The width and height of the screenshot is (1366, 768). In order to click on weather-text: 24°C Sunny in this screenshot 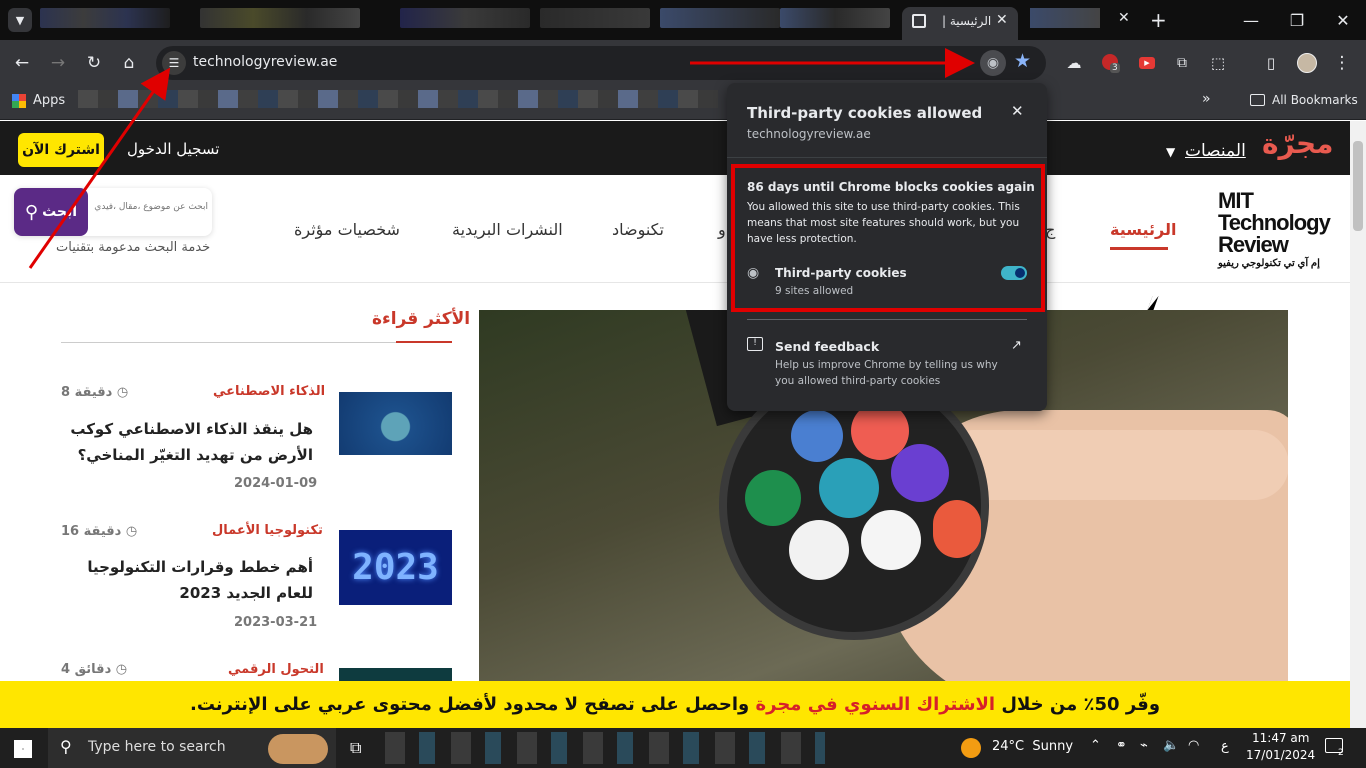, I will do `click(1032, 746)`.